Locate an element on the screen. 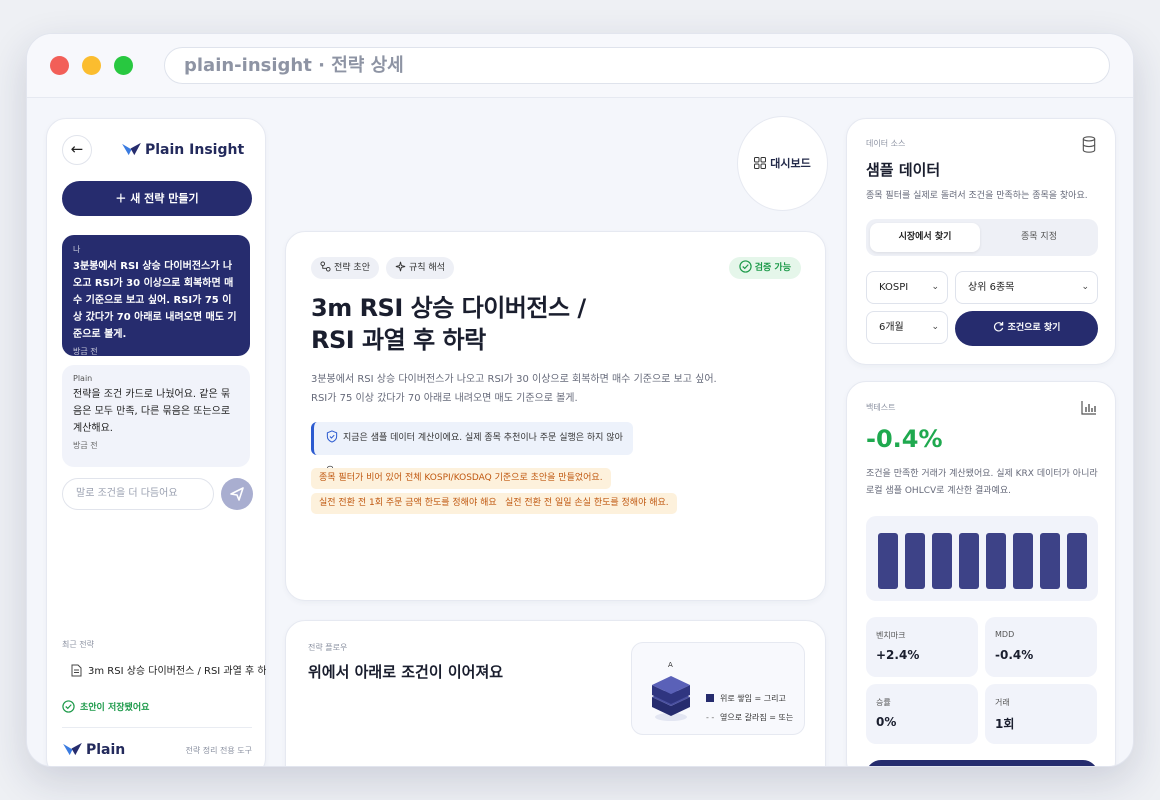 Image resolution: width=1160 pixels, height=800 pixels. legend-branch-text: 옆으로 갈라짐 = 또는 is located at coordinates (757, 717).